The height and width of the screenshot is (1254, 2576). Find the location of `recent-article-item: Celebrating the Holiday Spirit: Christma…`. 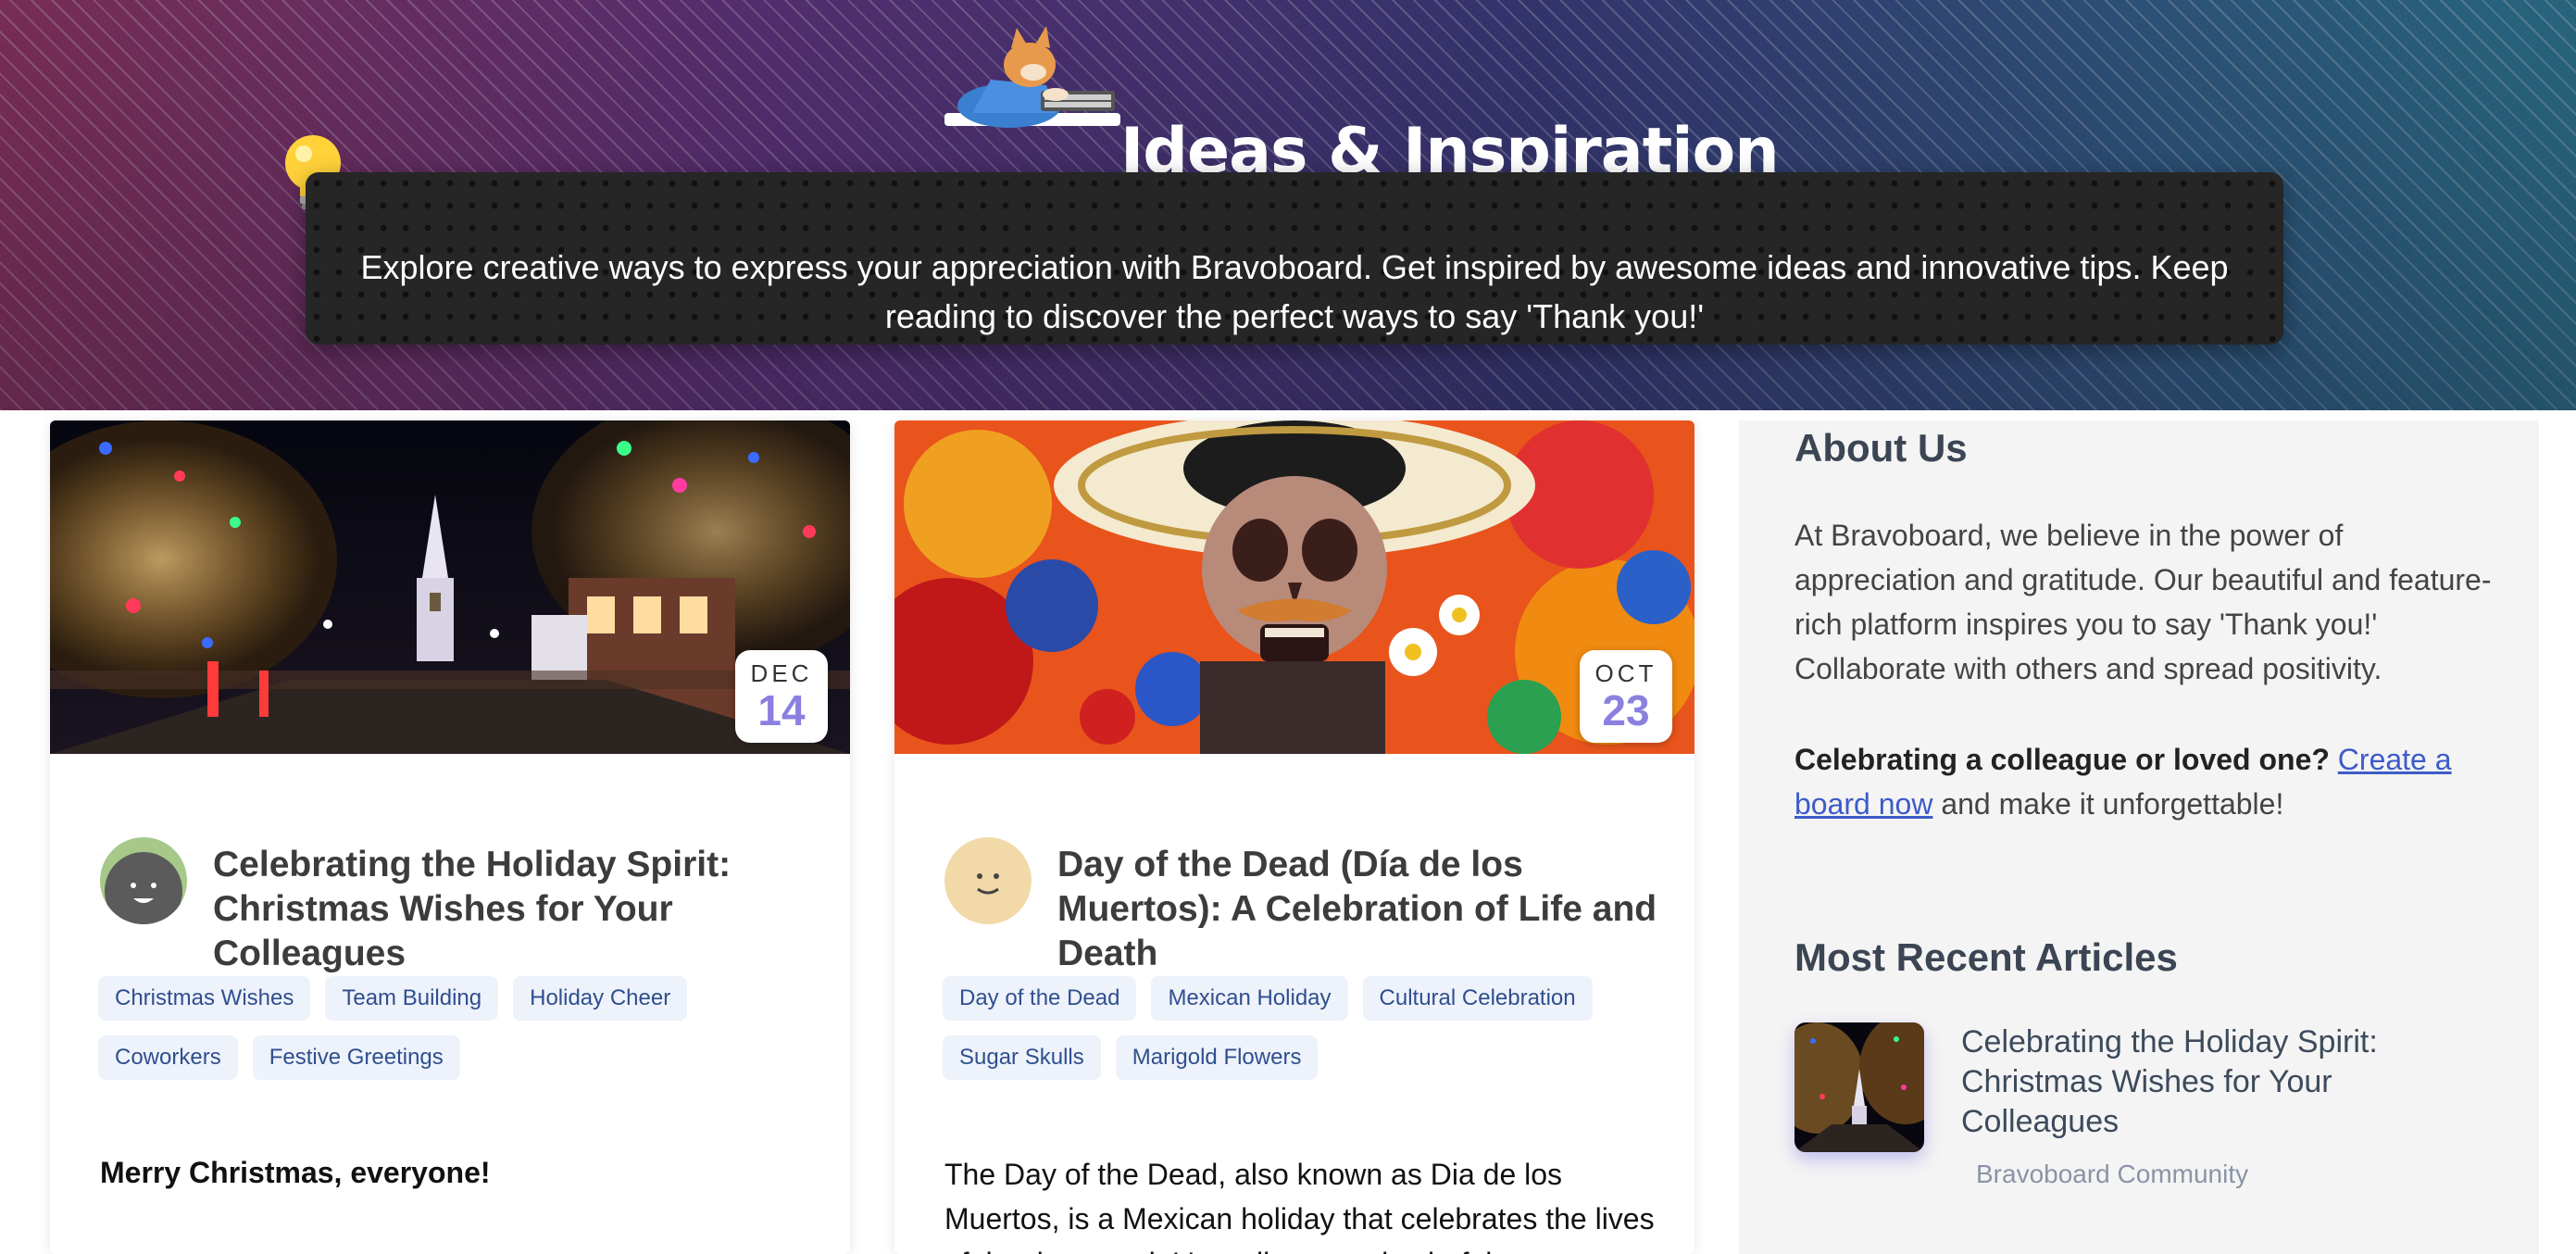

recent-article-item: Celebrating the Holiday Spirit: Christma… is located at coordinates (2150, 1110).